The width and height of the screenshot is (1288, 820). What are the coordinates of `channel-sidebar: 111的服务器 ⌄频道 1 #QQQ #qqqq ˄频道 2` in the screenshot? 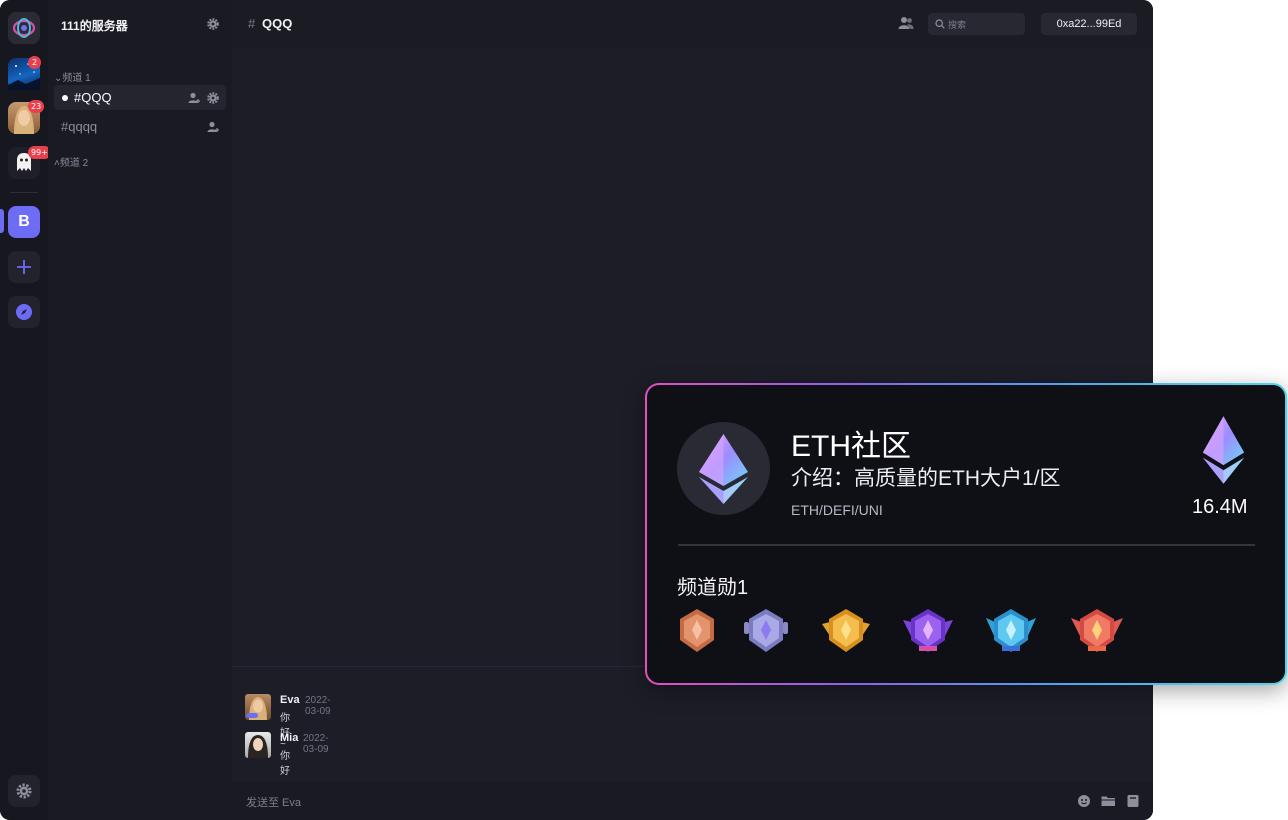 It's located at (140, 410).